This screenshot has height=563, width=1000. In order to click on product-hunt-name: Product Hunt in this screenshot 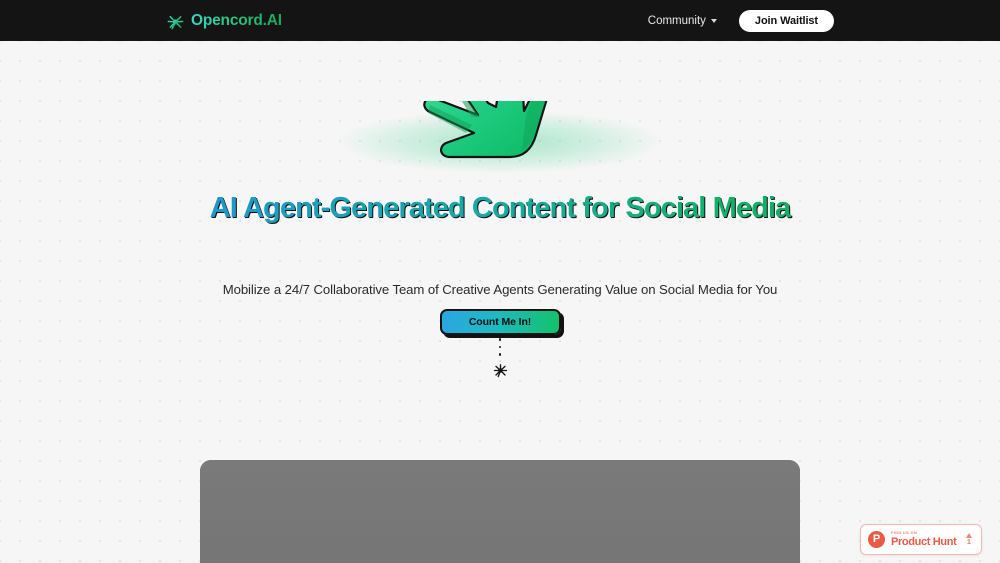, I will do `click(924, 542)`.